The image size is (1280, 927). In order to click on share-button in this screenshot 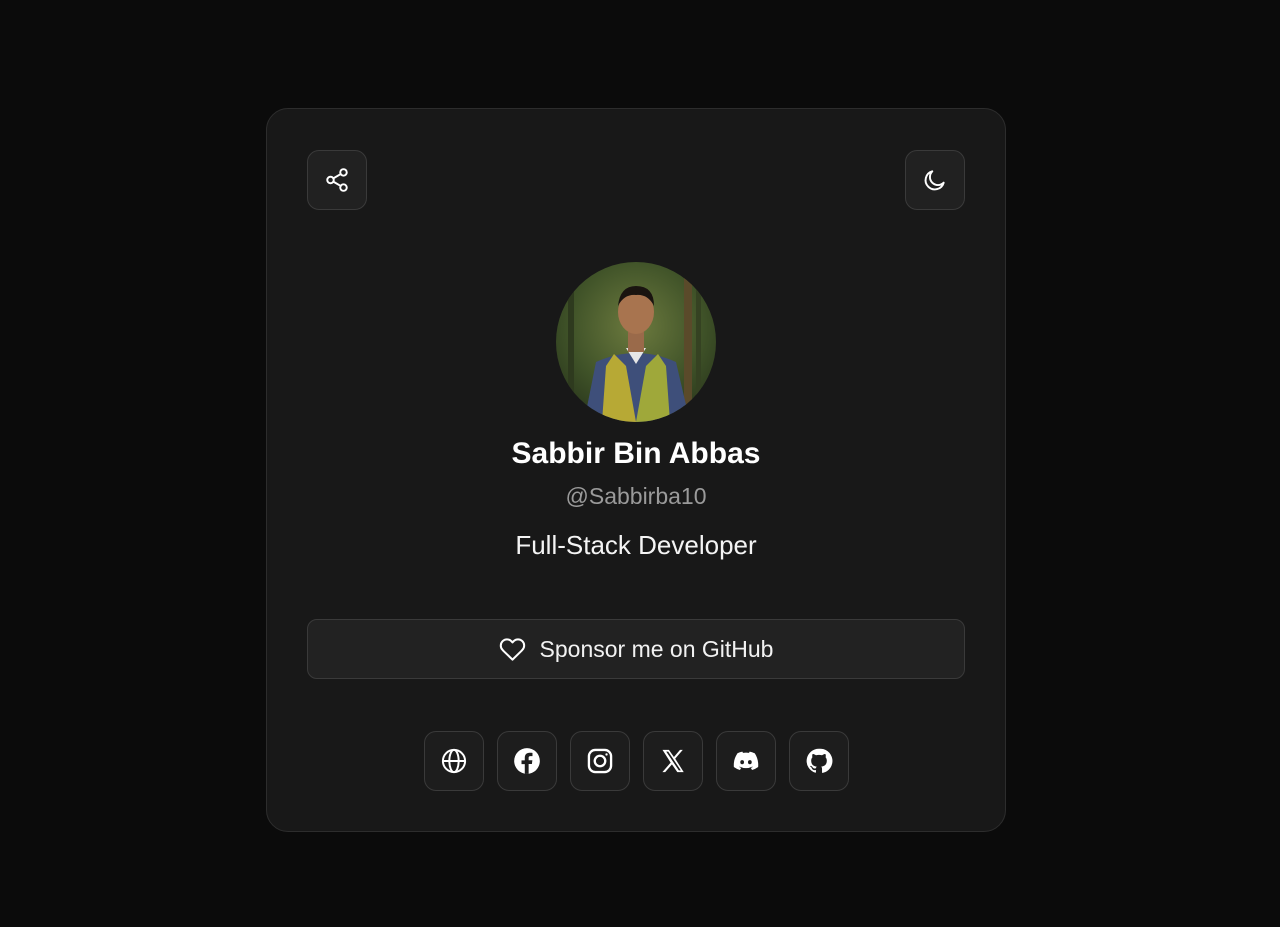, I will do `click(337, 180)`.